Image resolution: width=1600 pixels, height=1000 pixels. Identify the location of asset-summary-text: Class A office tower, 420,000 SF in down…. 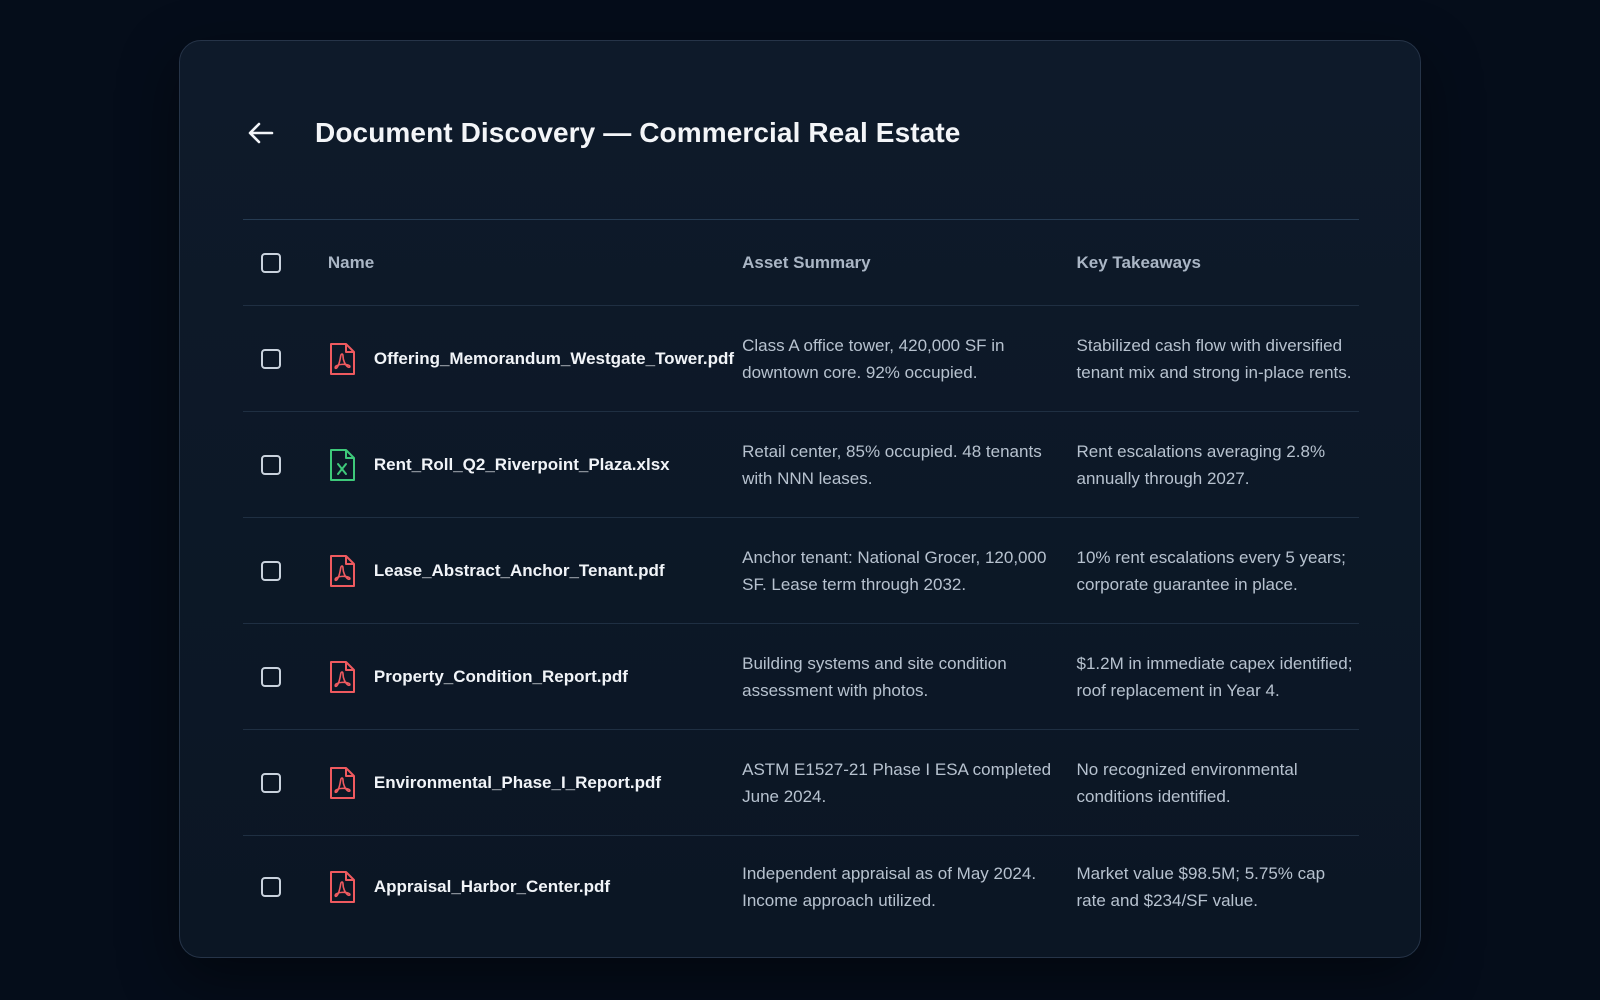
(873, 358).